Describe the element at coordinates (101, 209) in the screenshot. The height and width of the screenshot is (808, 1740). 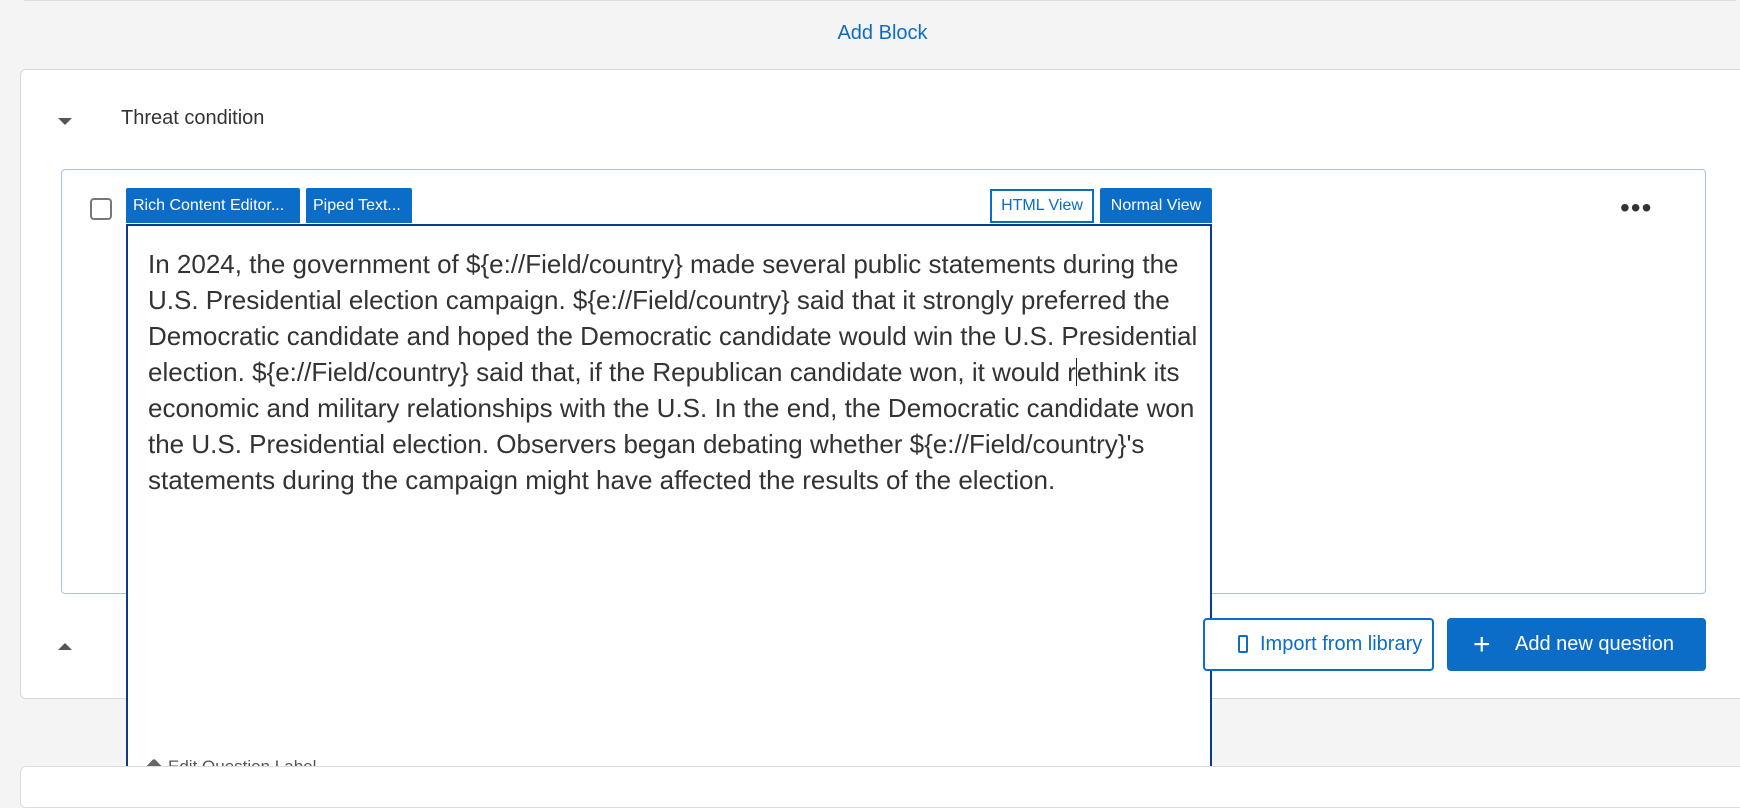
I see `question-select-checkbox` at that location.